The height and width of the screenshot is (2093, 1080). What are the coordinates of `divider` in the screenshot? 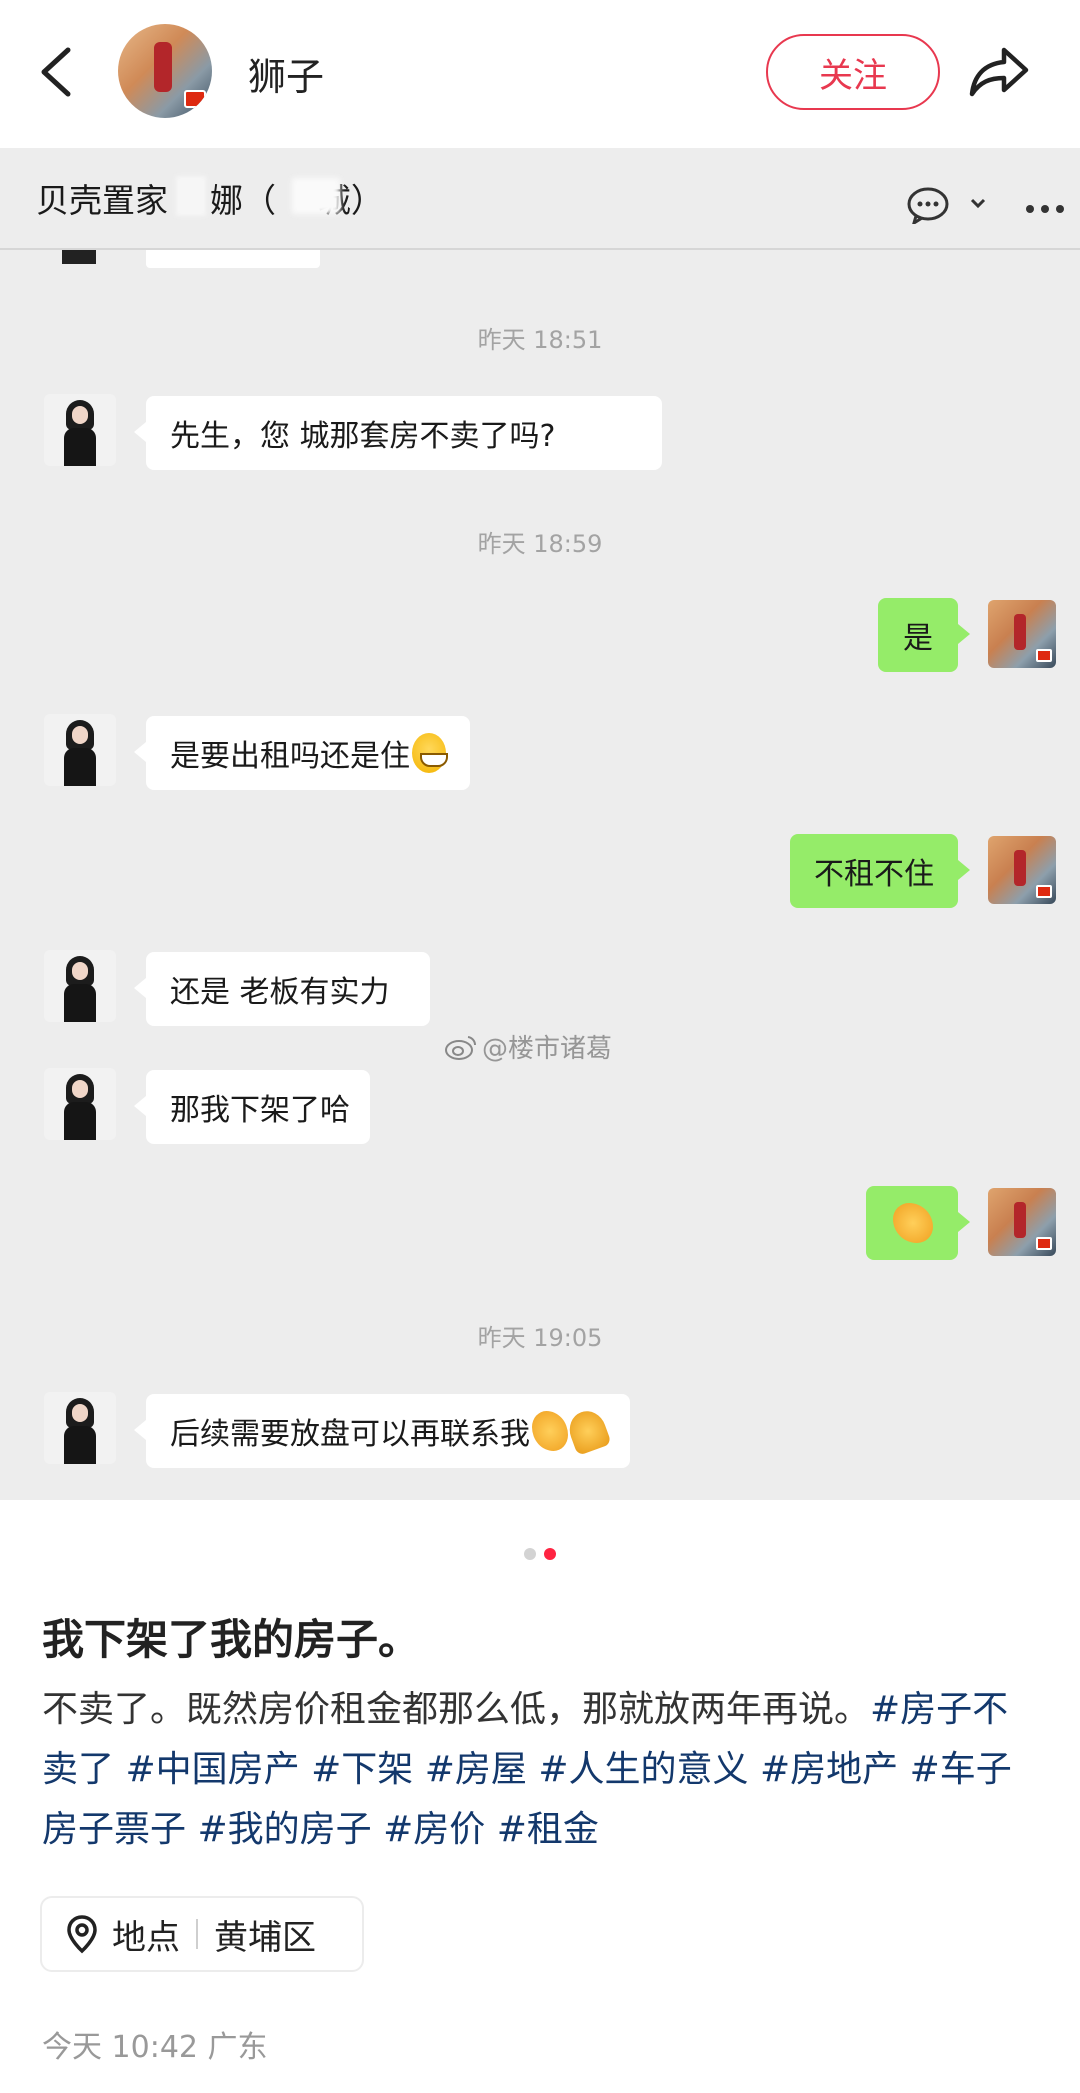 It's located at (197, 1934).